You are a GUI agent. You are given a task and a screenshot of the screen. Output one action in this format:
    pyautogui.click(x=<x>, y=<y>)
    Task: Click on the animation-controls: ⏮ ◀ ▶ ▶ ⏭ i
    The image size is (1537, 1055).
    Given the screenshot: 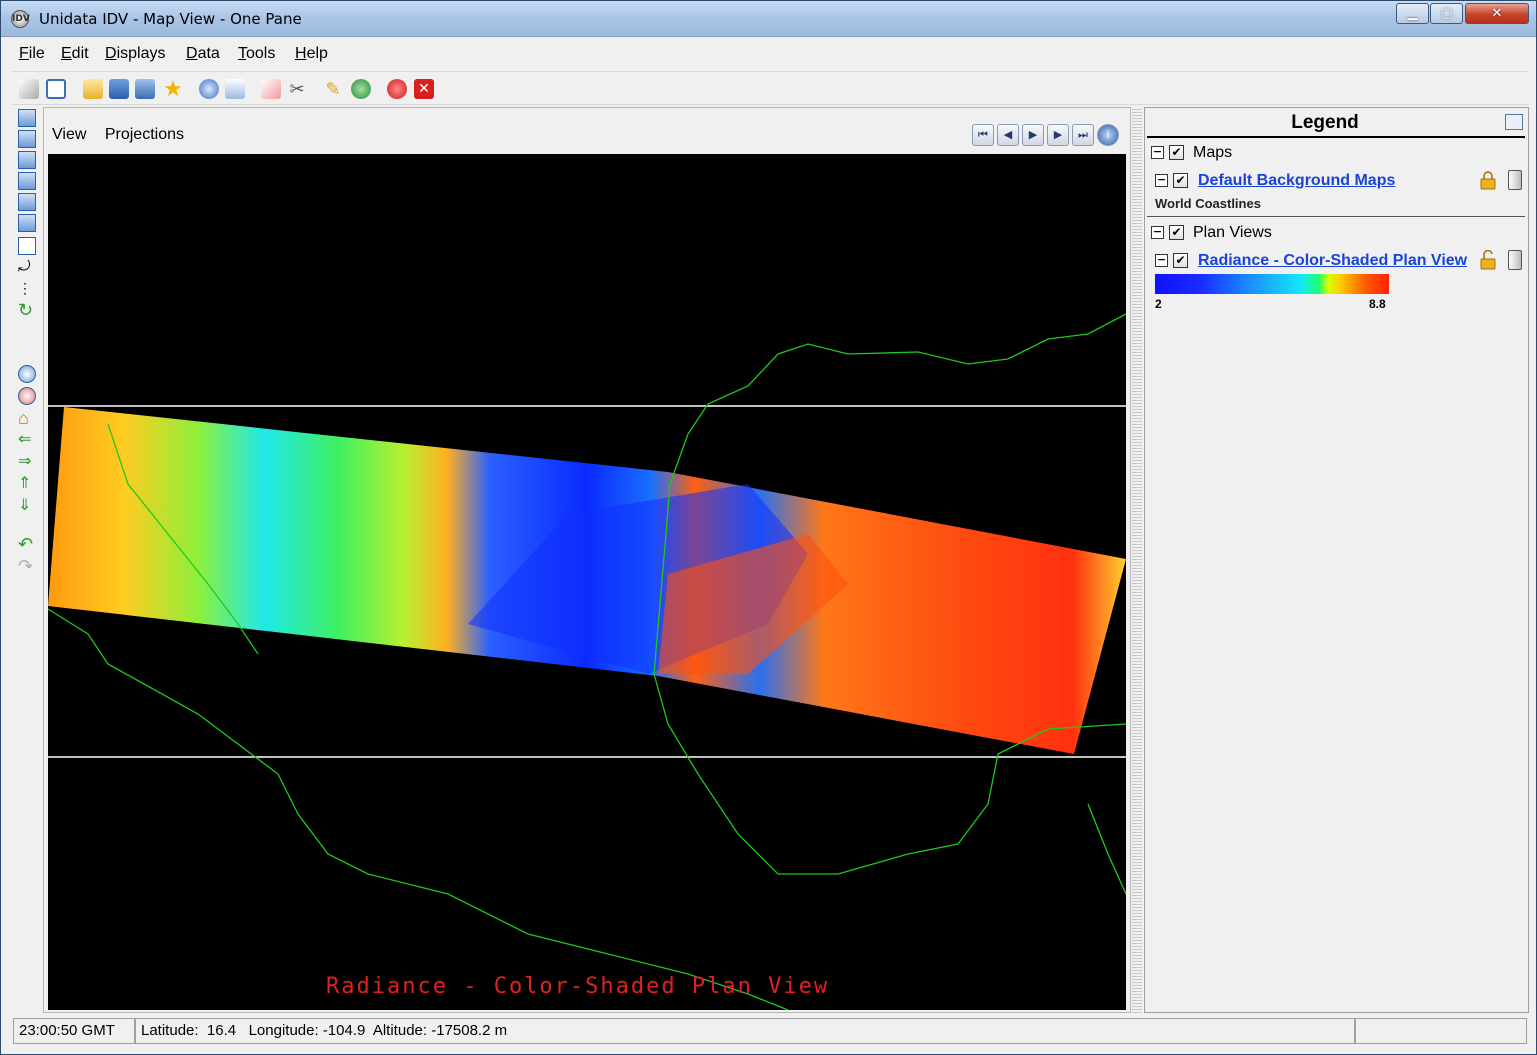 What is the action you would take?
    pyautogui.click(x=1047, y=135)
    